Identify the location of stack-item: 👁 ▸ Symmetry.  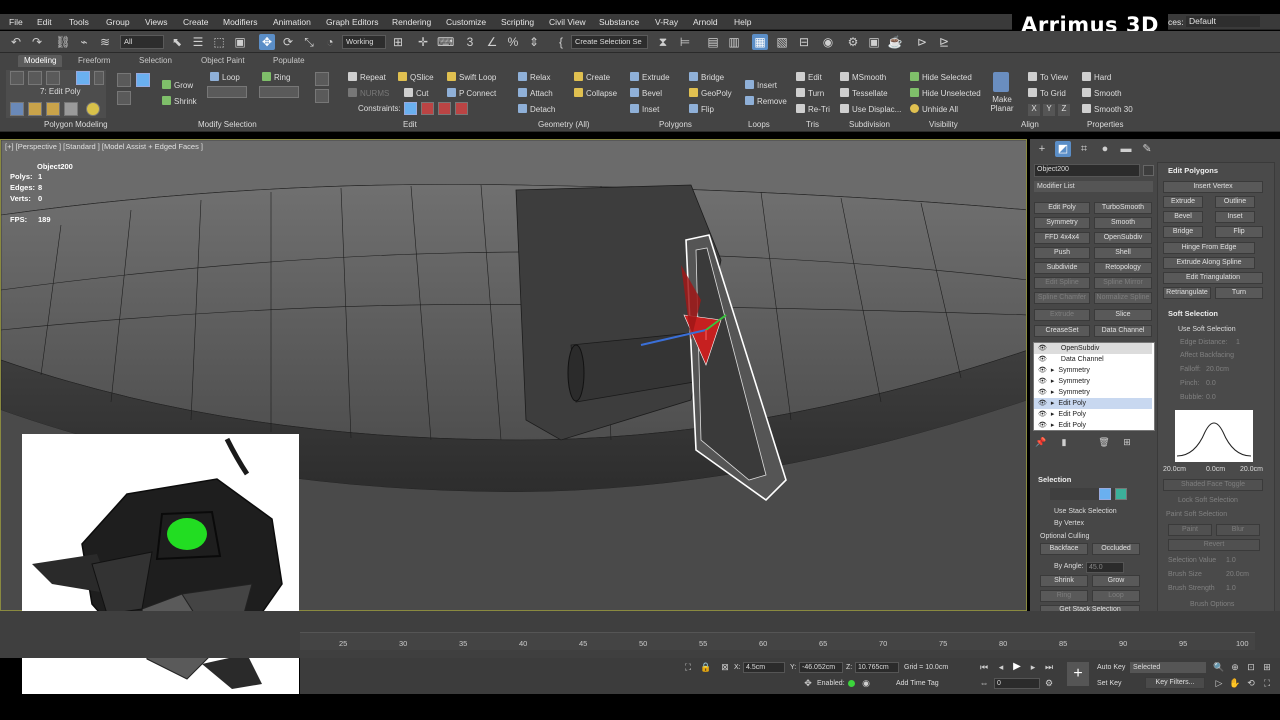
(1093, 392).